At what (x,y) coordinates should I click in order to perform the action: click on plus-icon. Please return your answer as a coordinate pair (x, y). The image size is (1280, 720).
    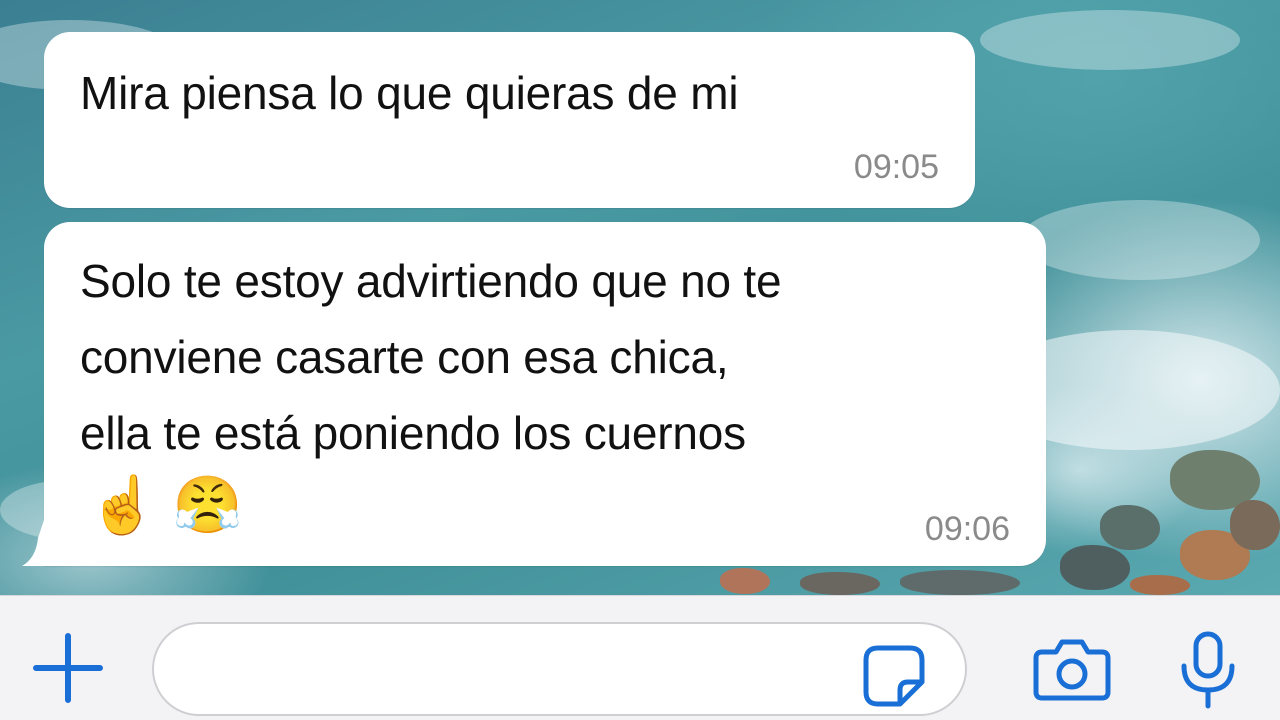
    Looking at the image, I should click on (68, 668).